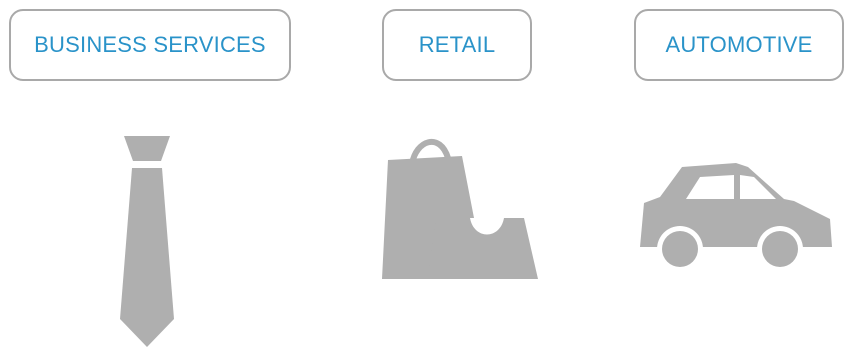 This screenshot has height=351, width=846. I want to click on category-button-retail: RETAIL, so click(457, 45).